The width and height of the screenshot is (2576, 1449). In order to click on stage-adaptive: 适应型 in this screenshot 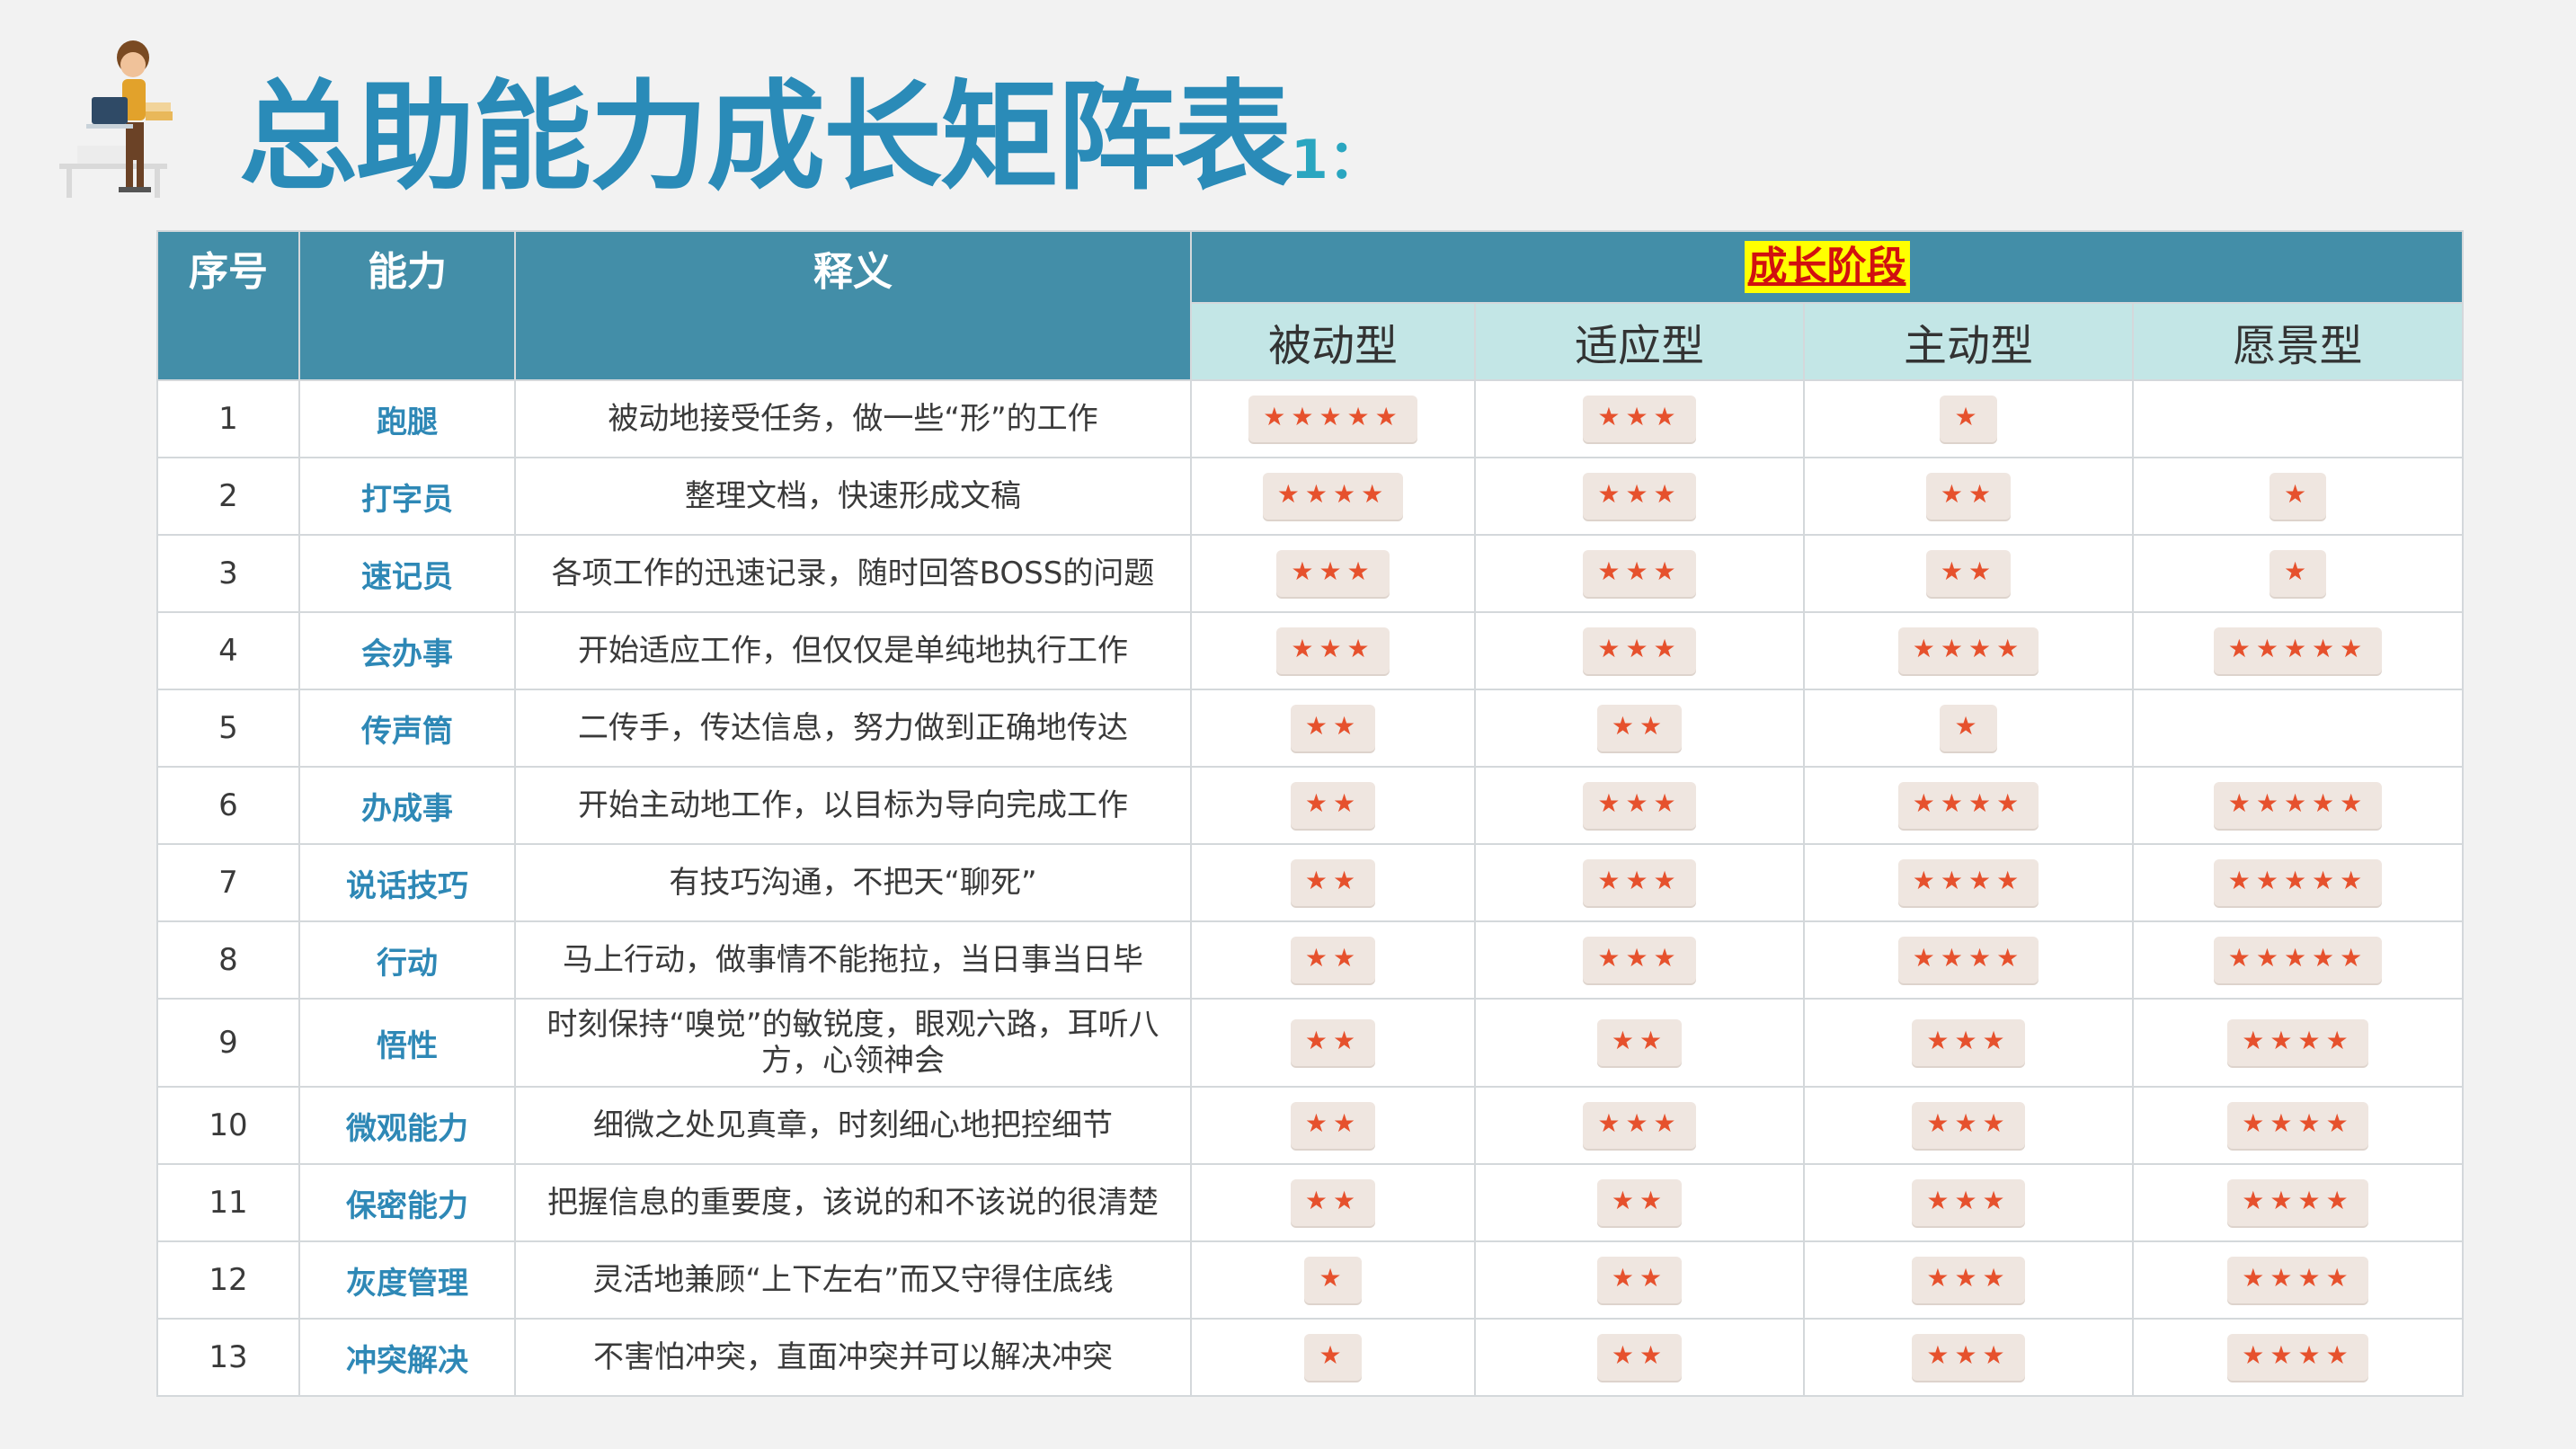, I will do `click(1639, 341)`.